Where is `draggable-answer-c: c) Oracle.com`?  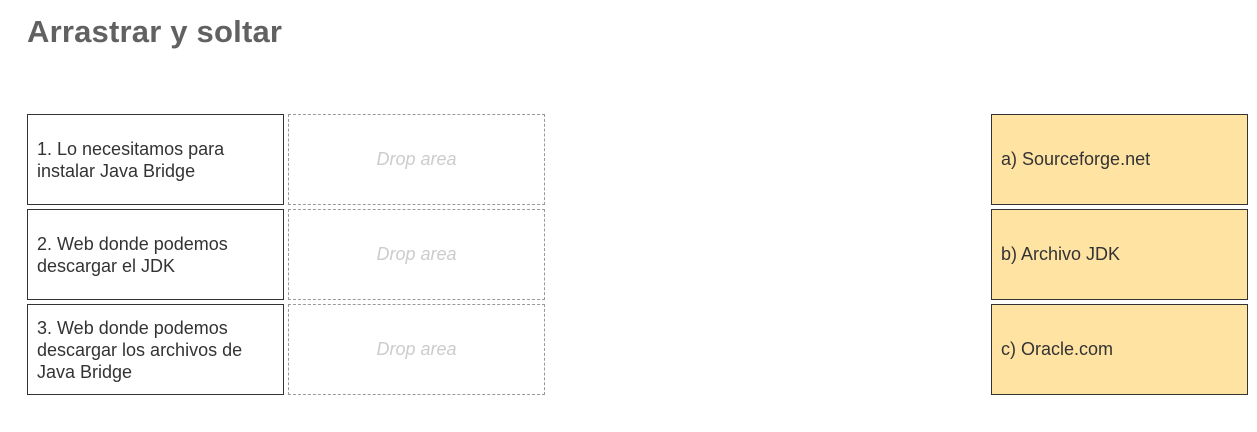 draggable-answer-c: c) Oracle.com is located at coordinates (1119, 349).